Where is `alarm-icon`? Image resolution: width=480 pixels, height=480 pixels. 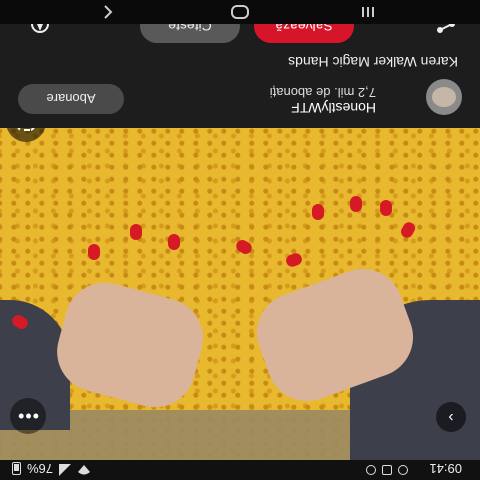 alarm-icon is located at coordinates (403, 470).